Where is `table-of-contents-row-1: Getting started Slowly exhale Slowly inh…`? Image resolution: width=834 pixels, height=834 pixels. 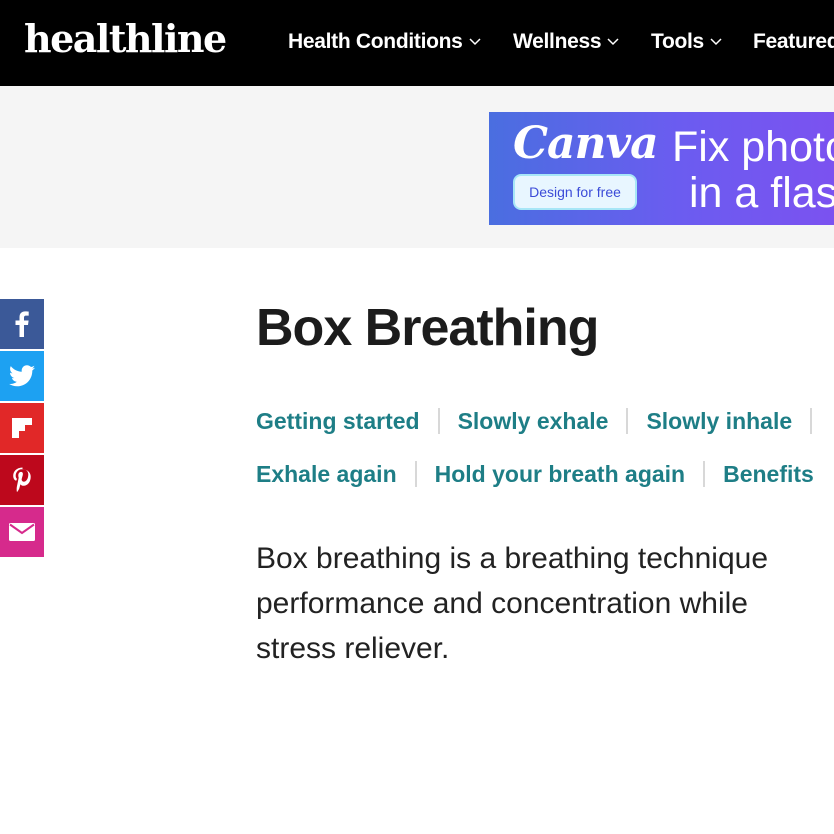
table-of-contents-row-1: Getting started Slowly exhale Slowly inh… is located at coordinates (543, 421).